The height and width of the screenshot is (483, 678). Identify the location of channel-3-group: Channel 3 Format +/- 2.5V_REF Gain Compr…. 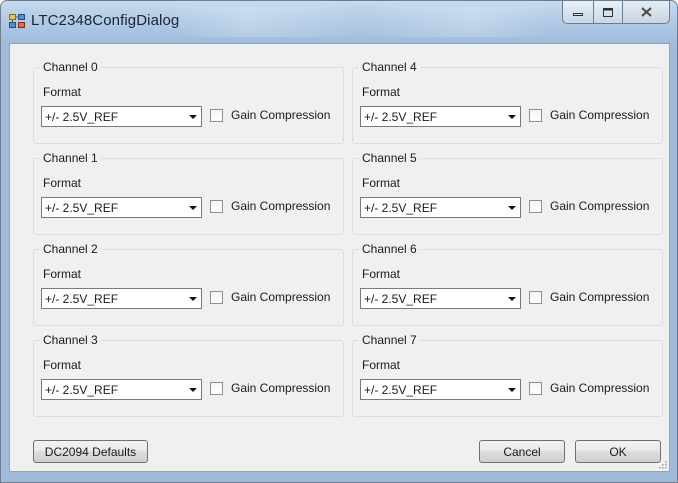
(188, 375).